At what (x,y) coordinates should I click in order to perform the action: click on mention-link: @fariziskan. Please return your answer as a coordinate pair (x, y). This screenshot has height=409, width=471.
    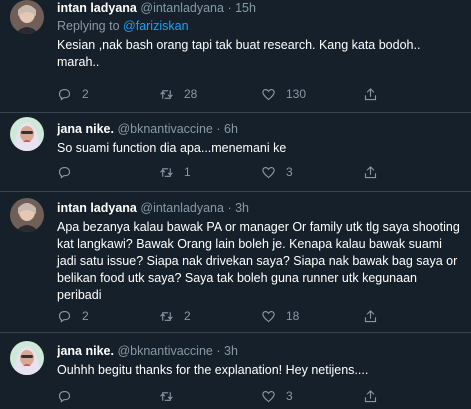
    Looking at the image, I should click on (156, 26).